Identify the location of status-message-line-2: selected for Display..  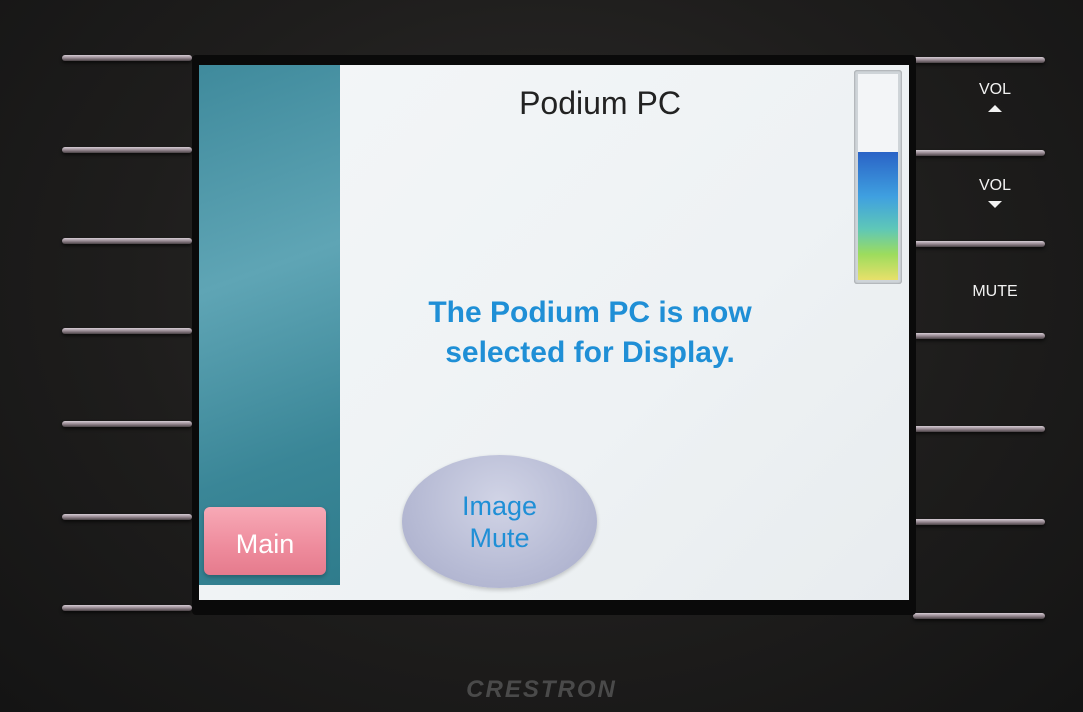
(590, 352).